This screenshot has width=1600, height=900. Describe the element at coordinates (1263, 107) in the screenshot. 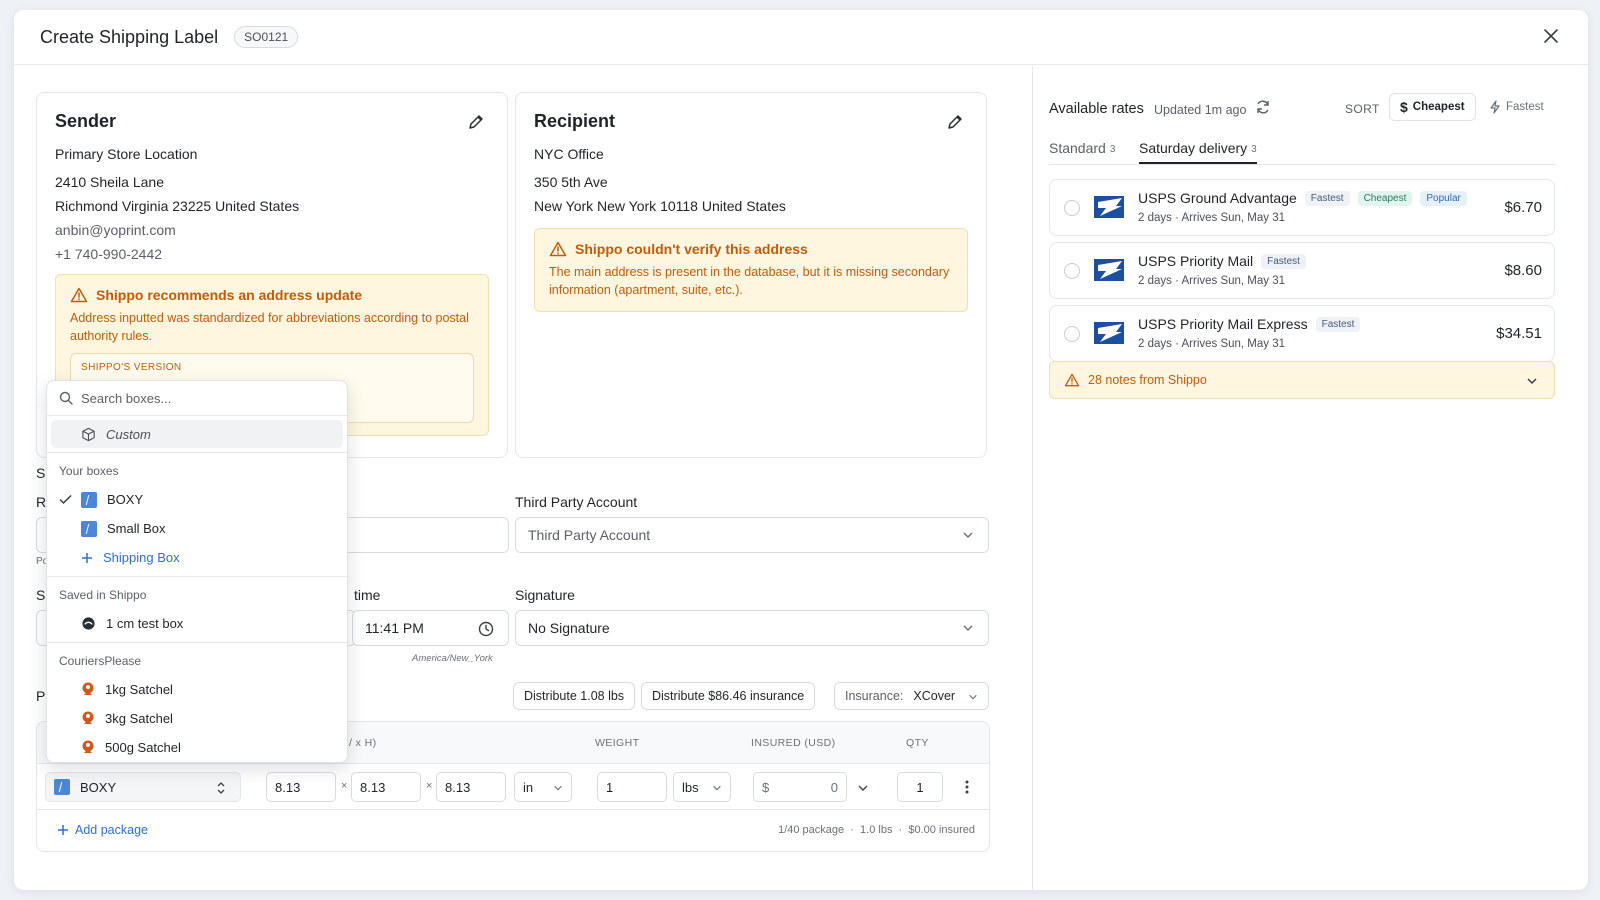

I see `refresh-icon` at that location.